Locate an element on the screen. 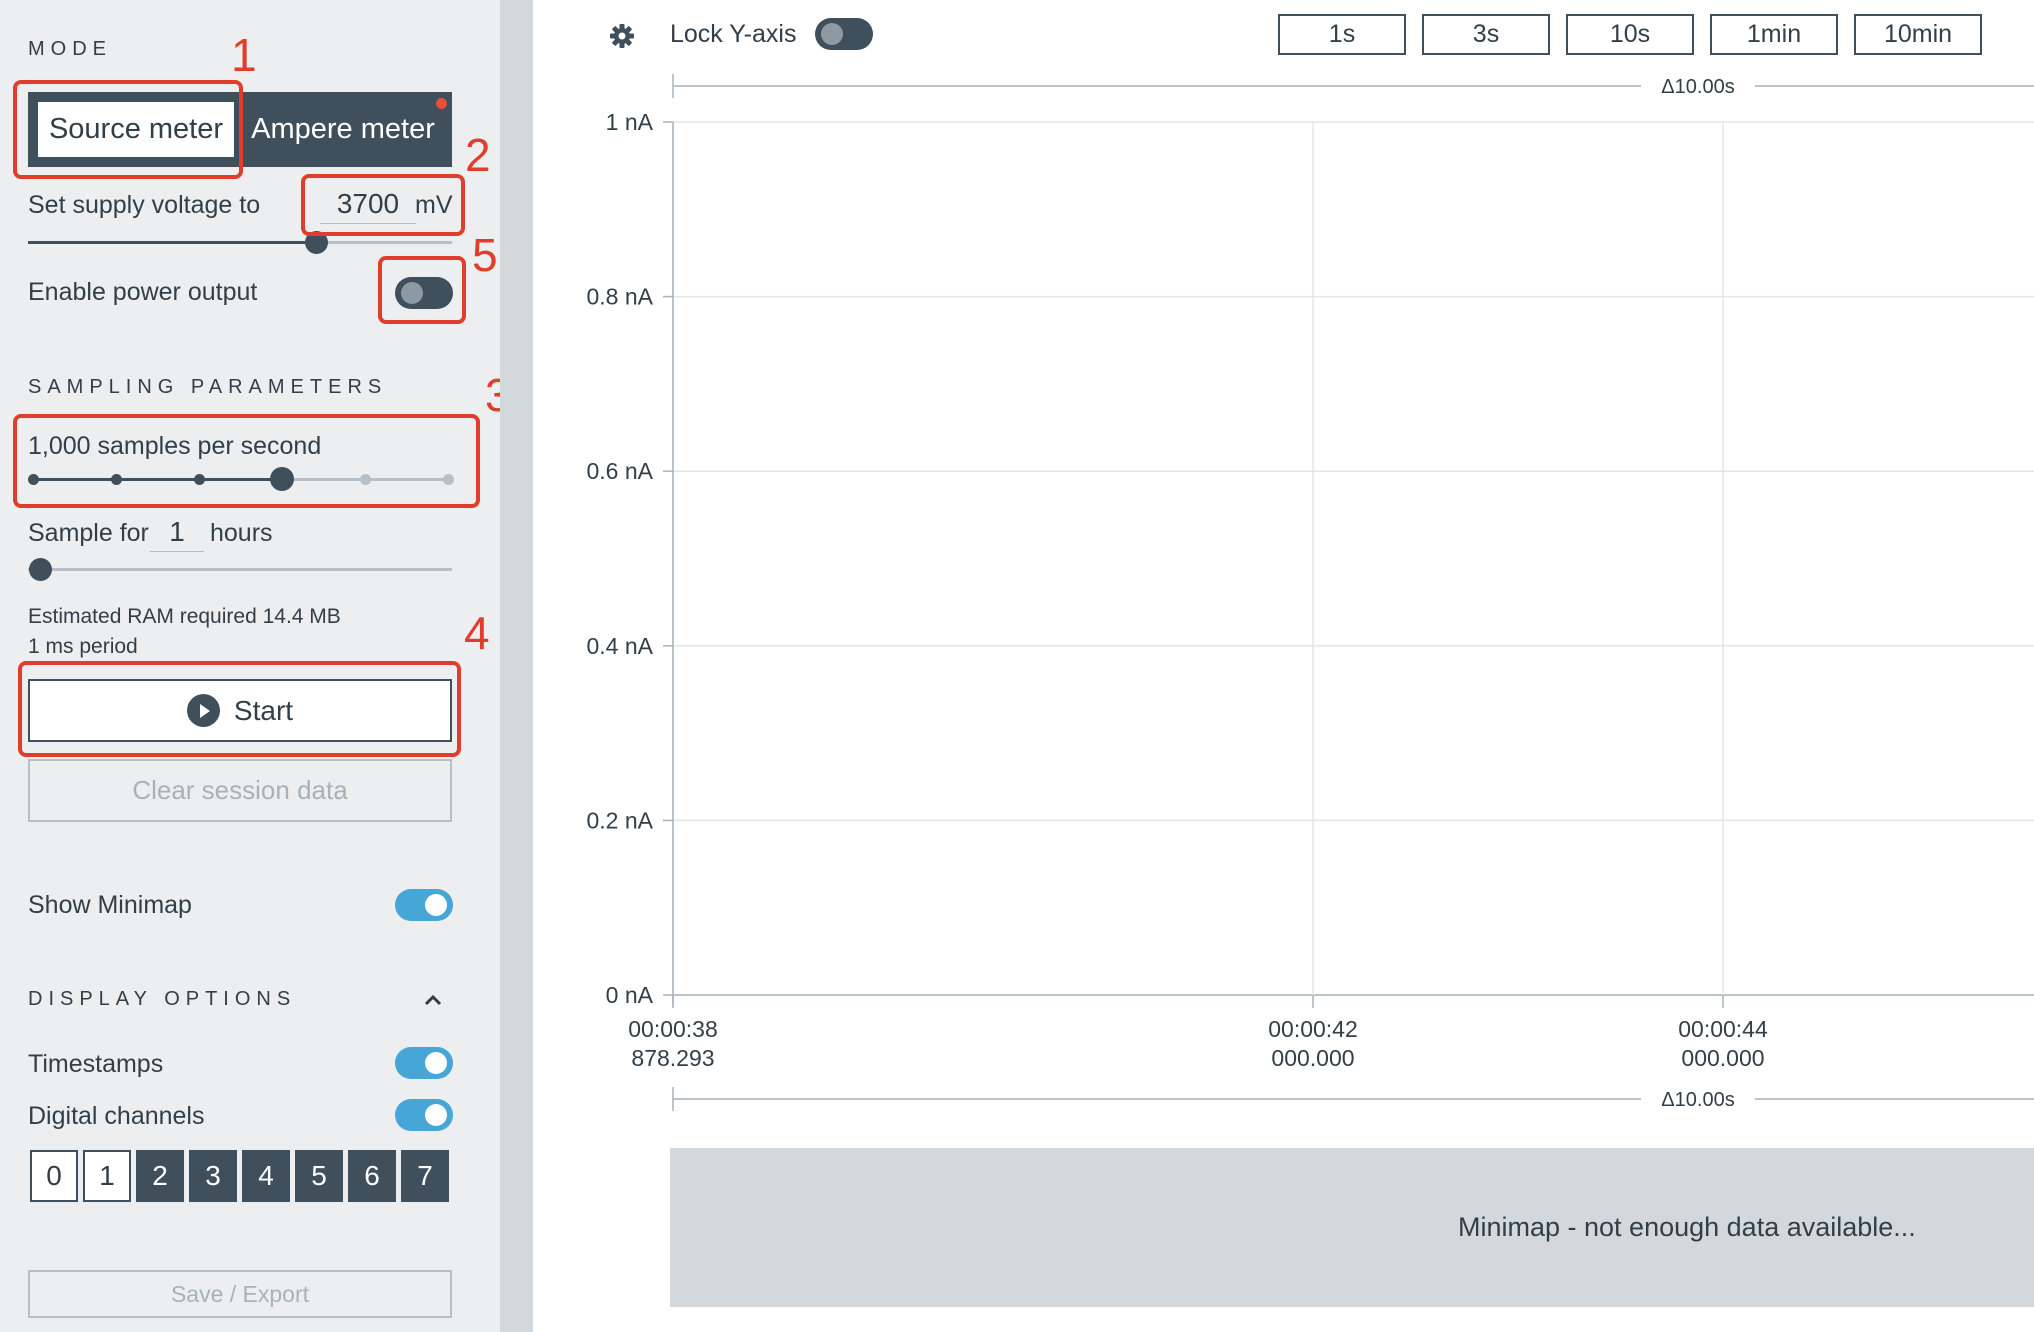 This screenshot has width=2034, height=1332. y-tick-label: 0.6 nA is located at coordinates (620, 471).